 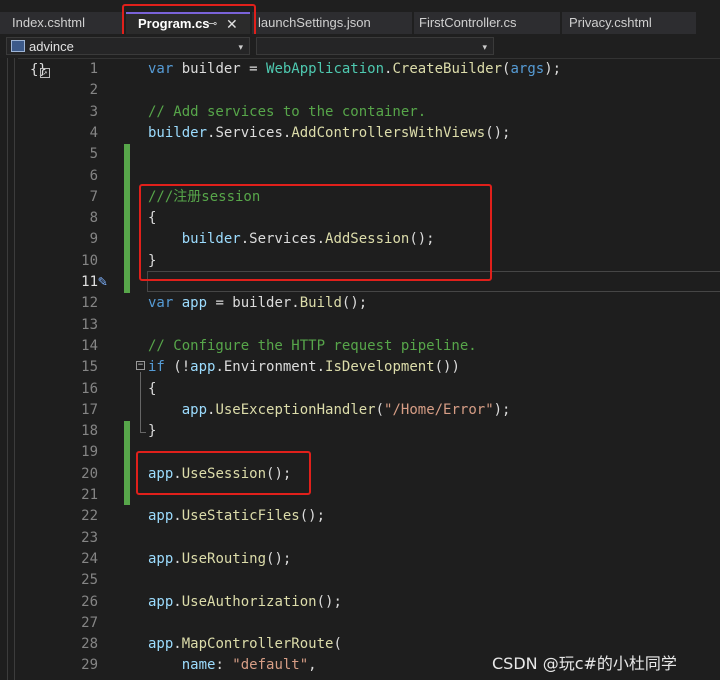 What do you see at coordinates (314, 22) in the screenshot?
I see `tab-label: launchSettings.json` at bounding box center [314, 22].